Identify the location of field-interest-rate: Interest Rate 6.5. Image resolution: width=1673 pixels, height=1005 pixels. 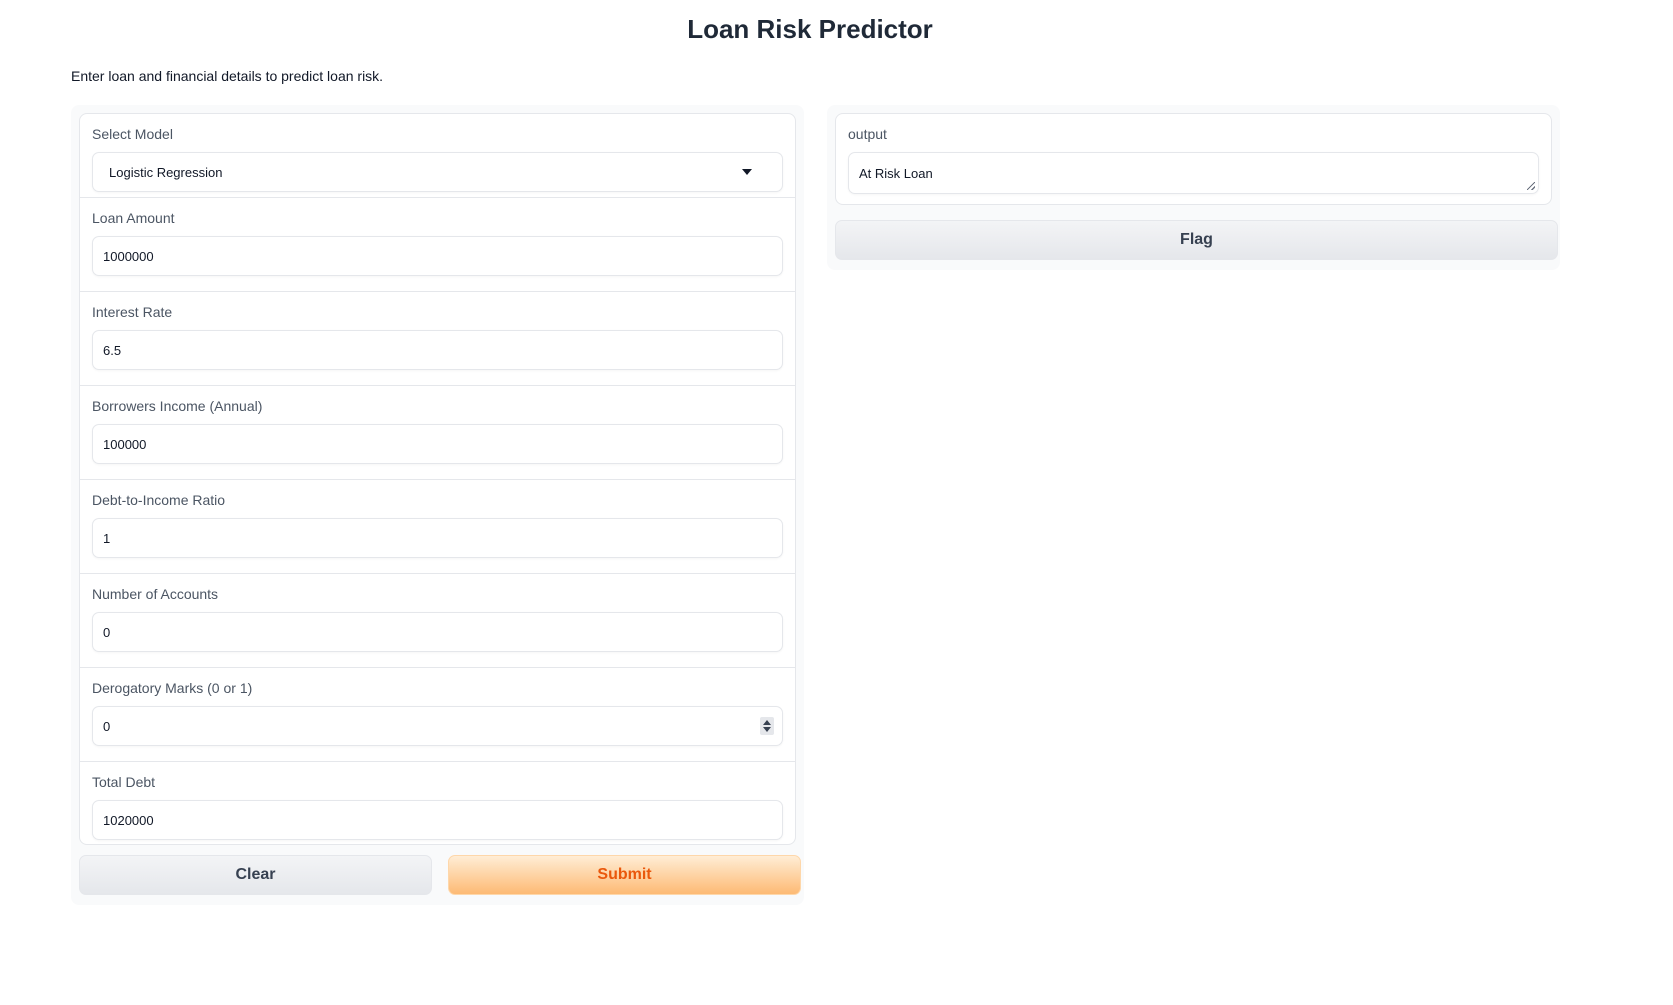
(437, 339).